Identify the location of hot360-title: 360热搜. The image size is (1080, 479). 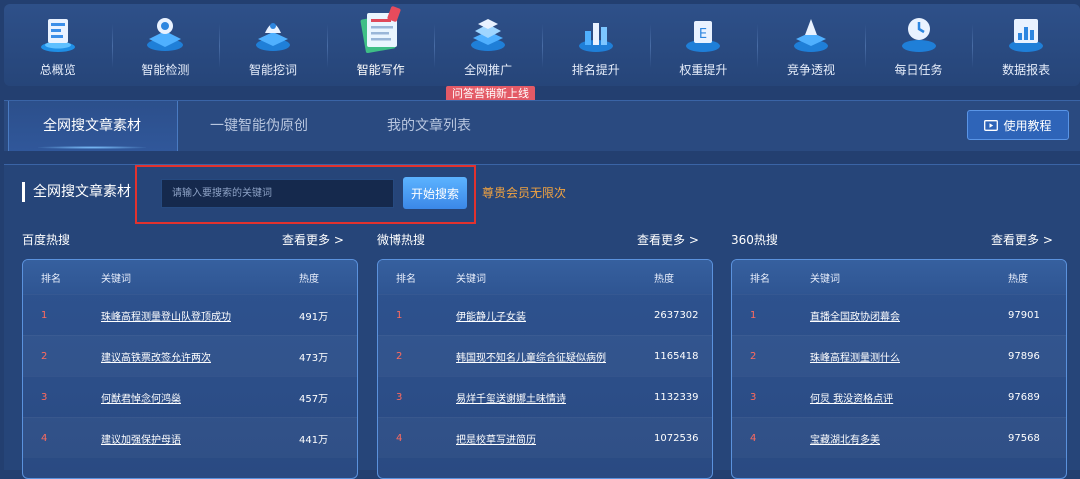
(754, 240).